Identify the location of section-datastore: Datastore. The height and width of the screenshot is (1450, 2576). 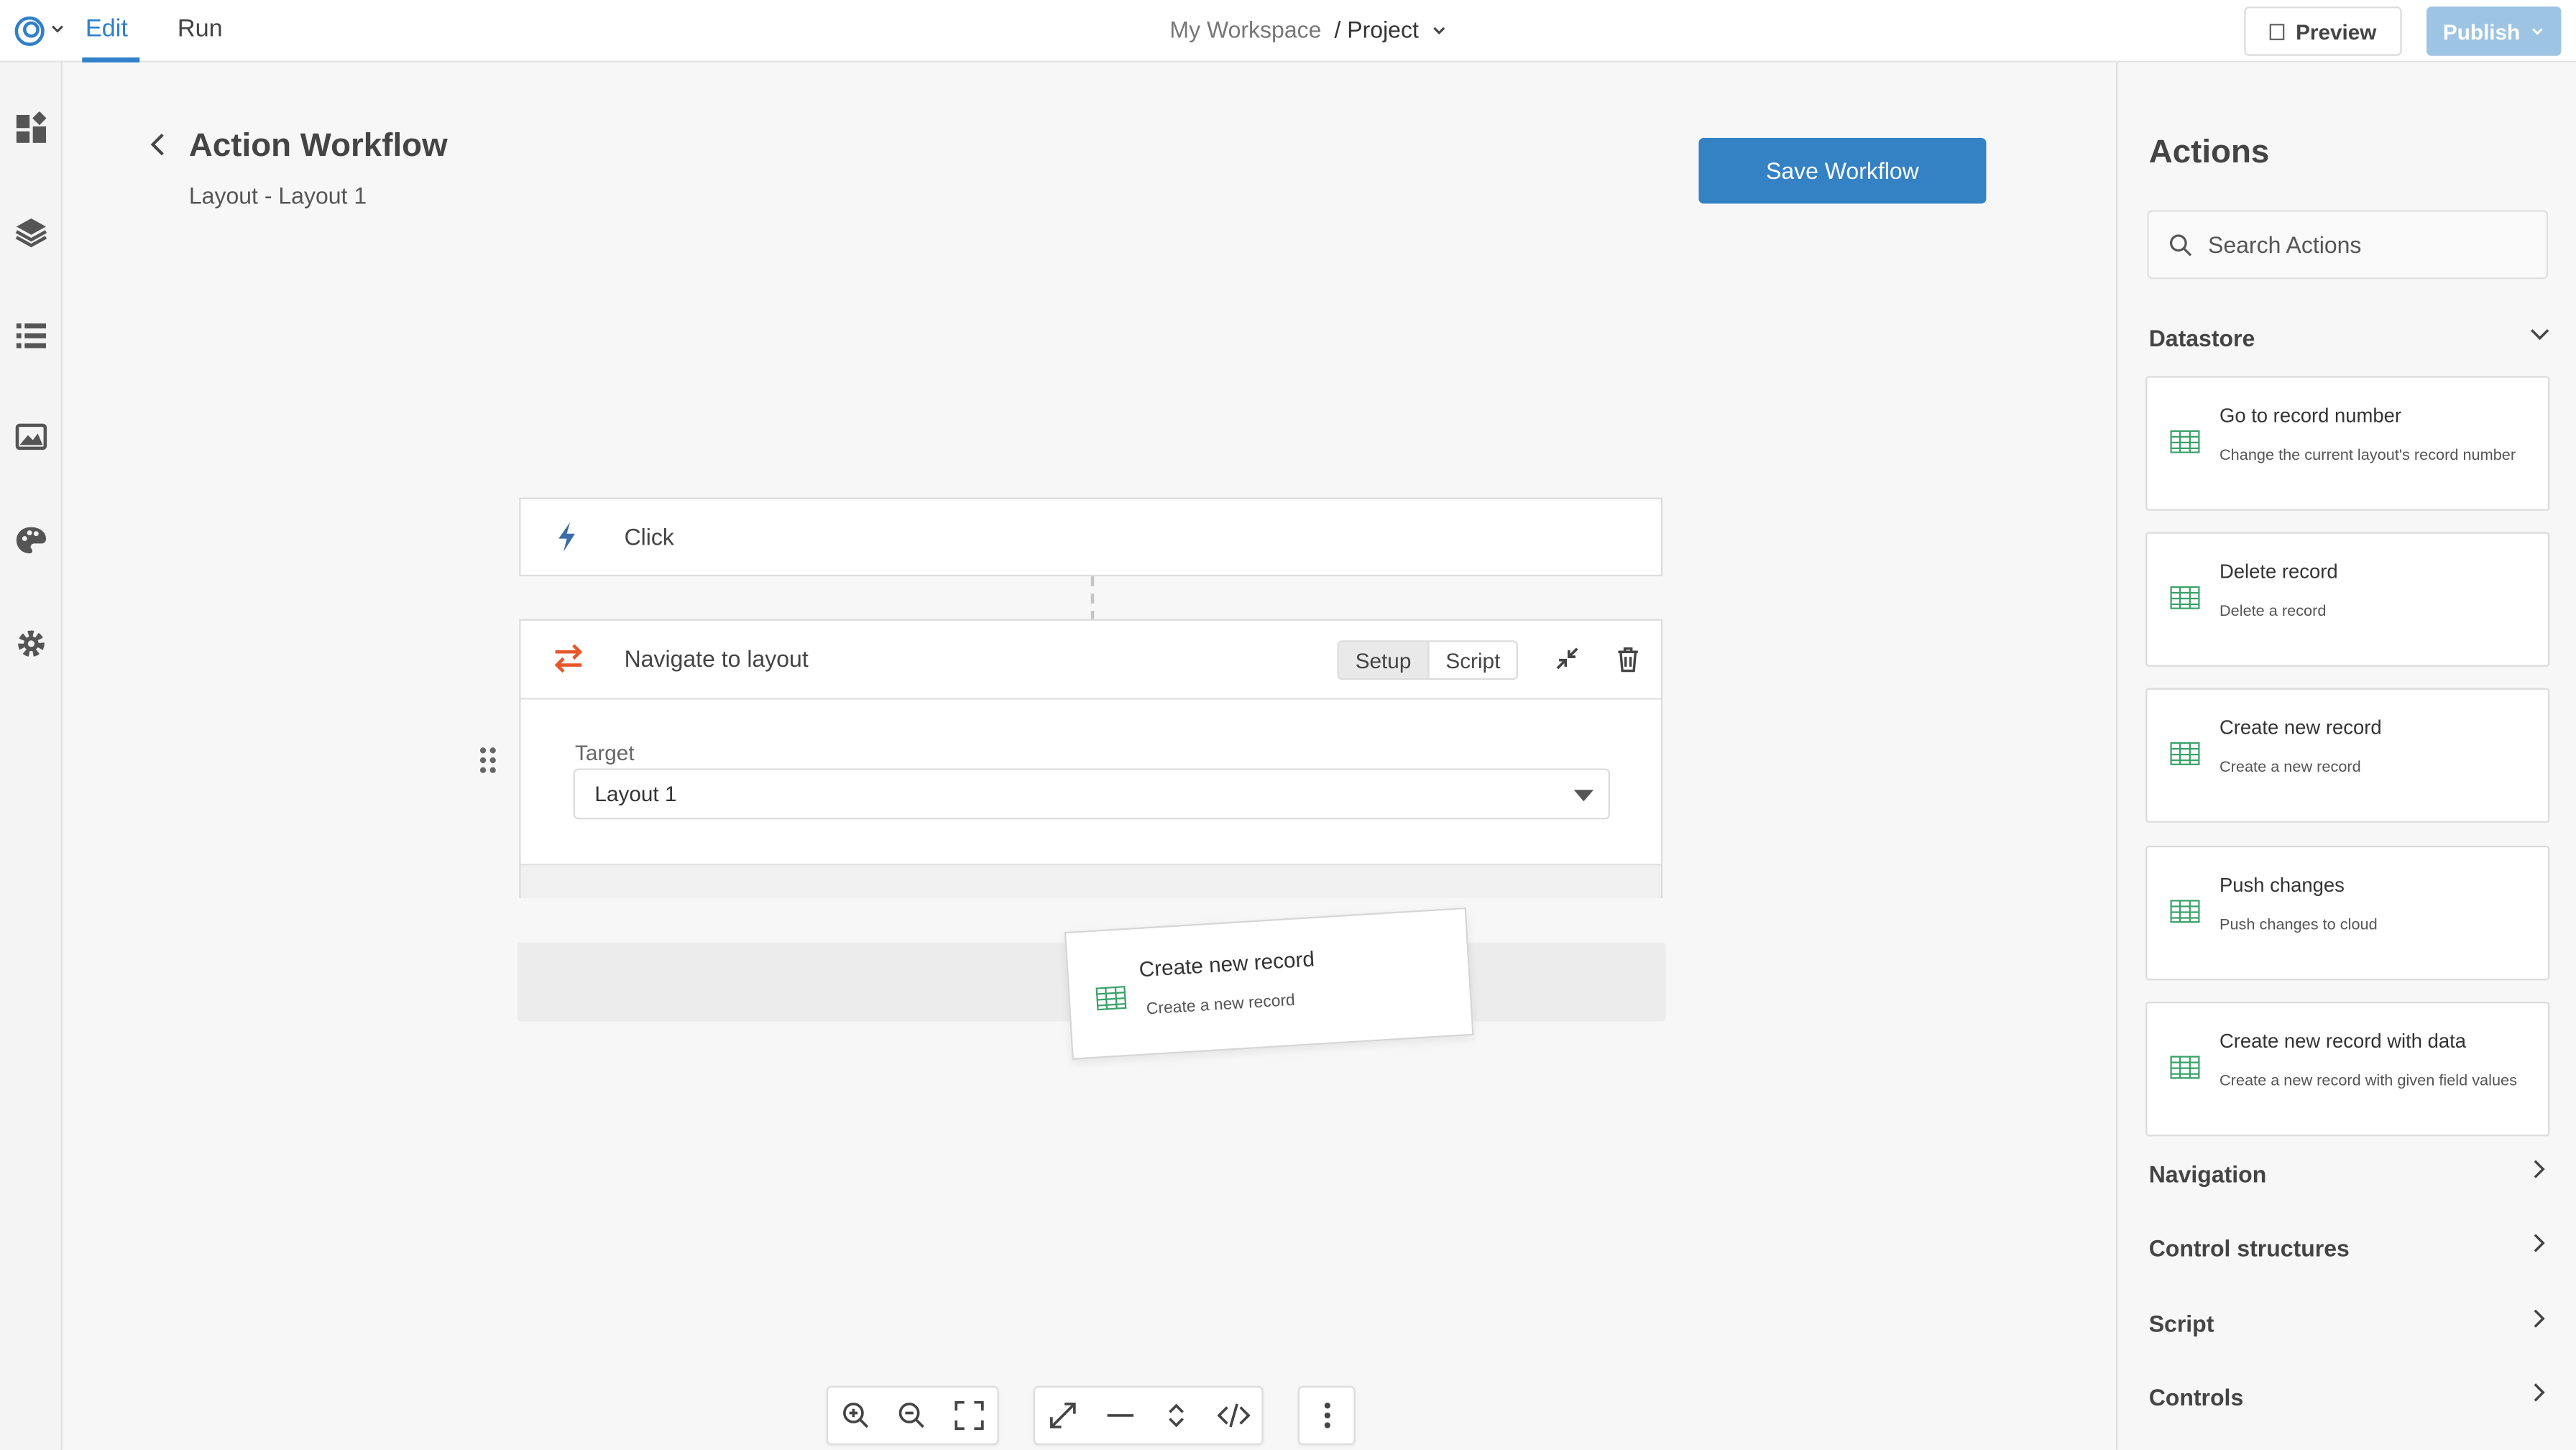
(2202, 338).